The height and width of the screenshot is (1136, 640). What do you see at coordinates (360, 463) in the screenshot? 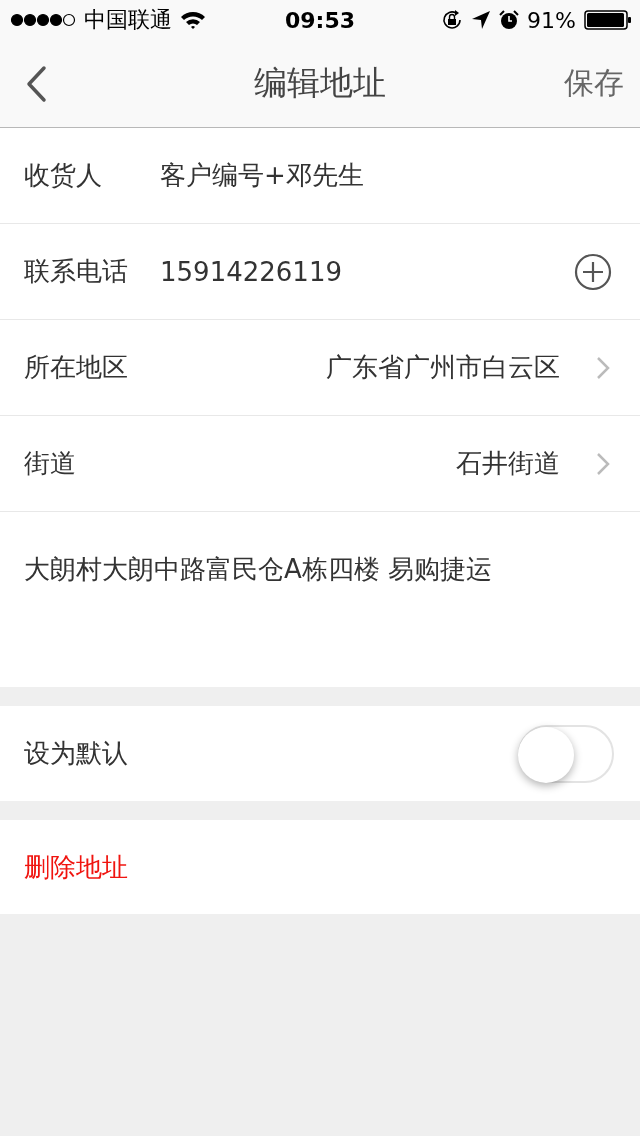
I see `region-select: 石井街道` at bounding box center [360, 463].